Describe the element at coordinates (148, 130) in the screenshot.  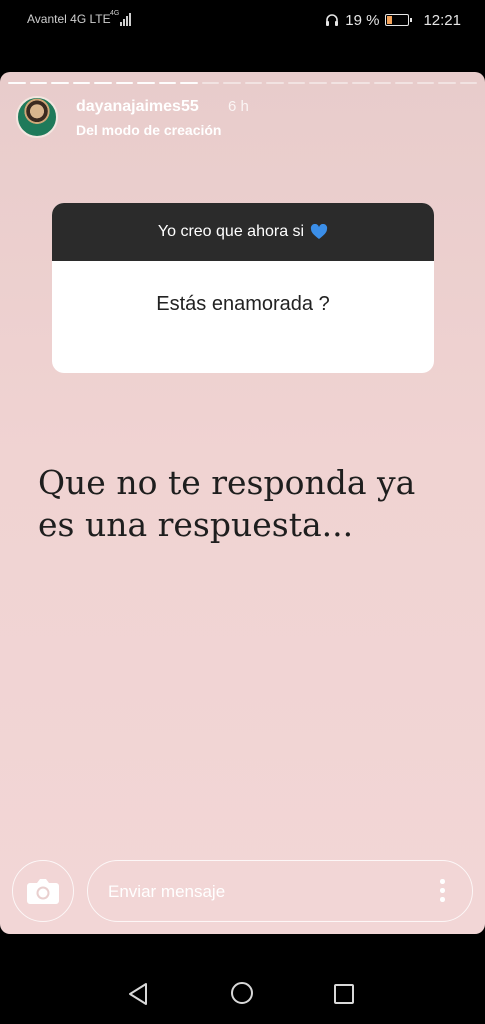
I see `story-subtitle: Del modo de creación` at that location.